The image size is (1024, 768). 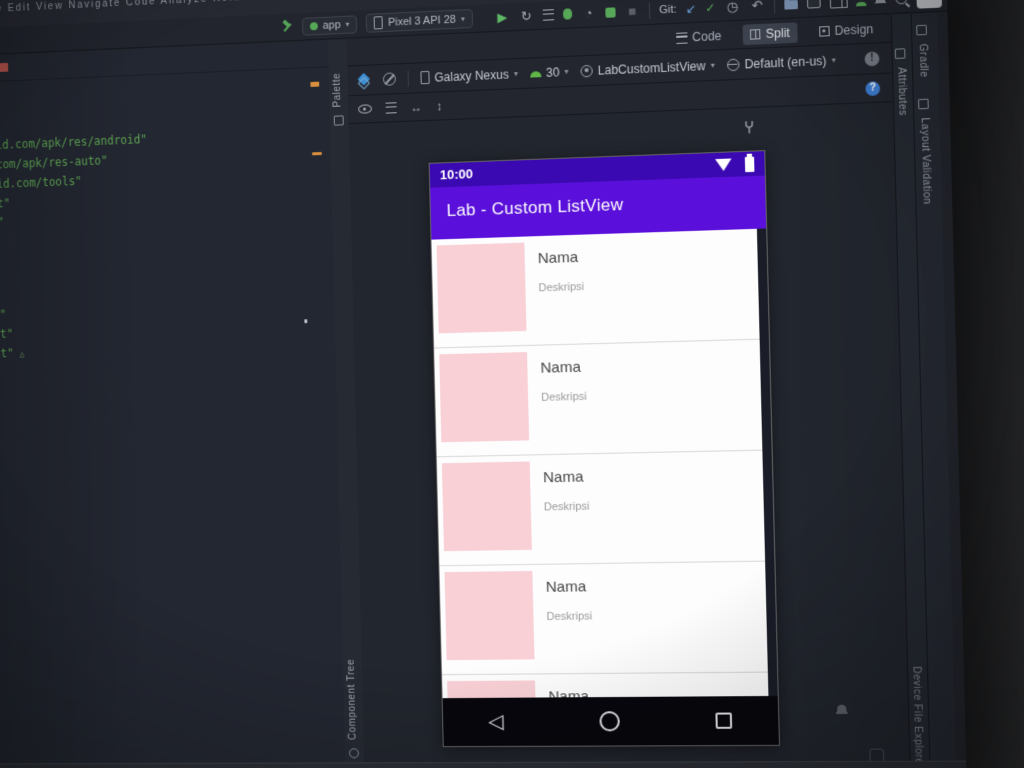 What do you see at coordinates (354, 753) in the screenshot?
I see `component-tree-icon` at bounding box center [354, 753].